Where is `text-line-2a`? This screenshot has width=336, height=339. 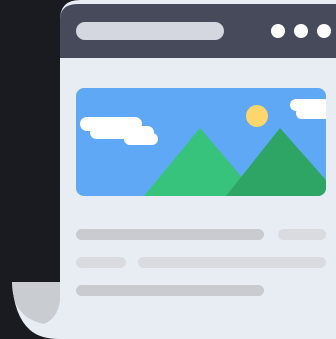
text-line-2a is located at coordinates (101, 262).